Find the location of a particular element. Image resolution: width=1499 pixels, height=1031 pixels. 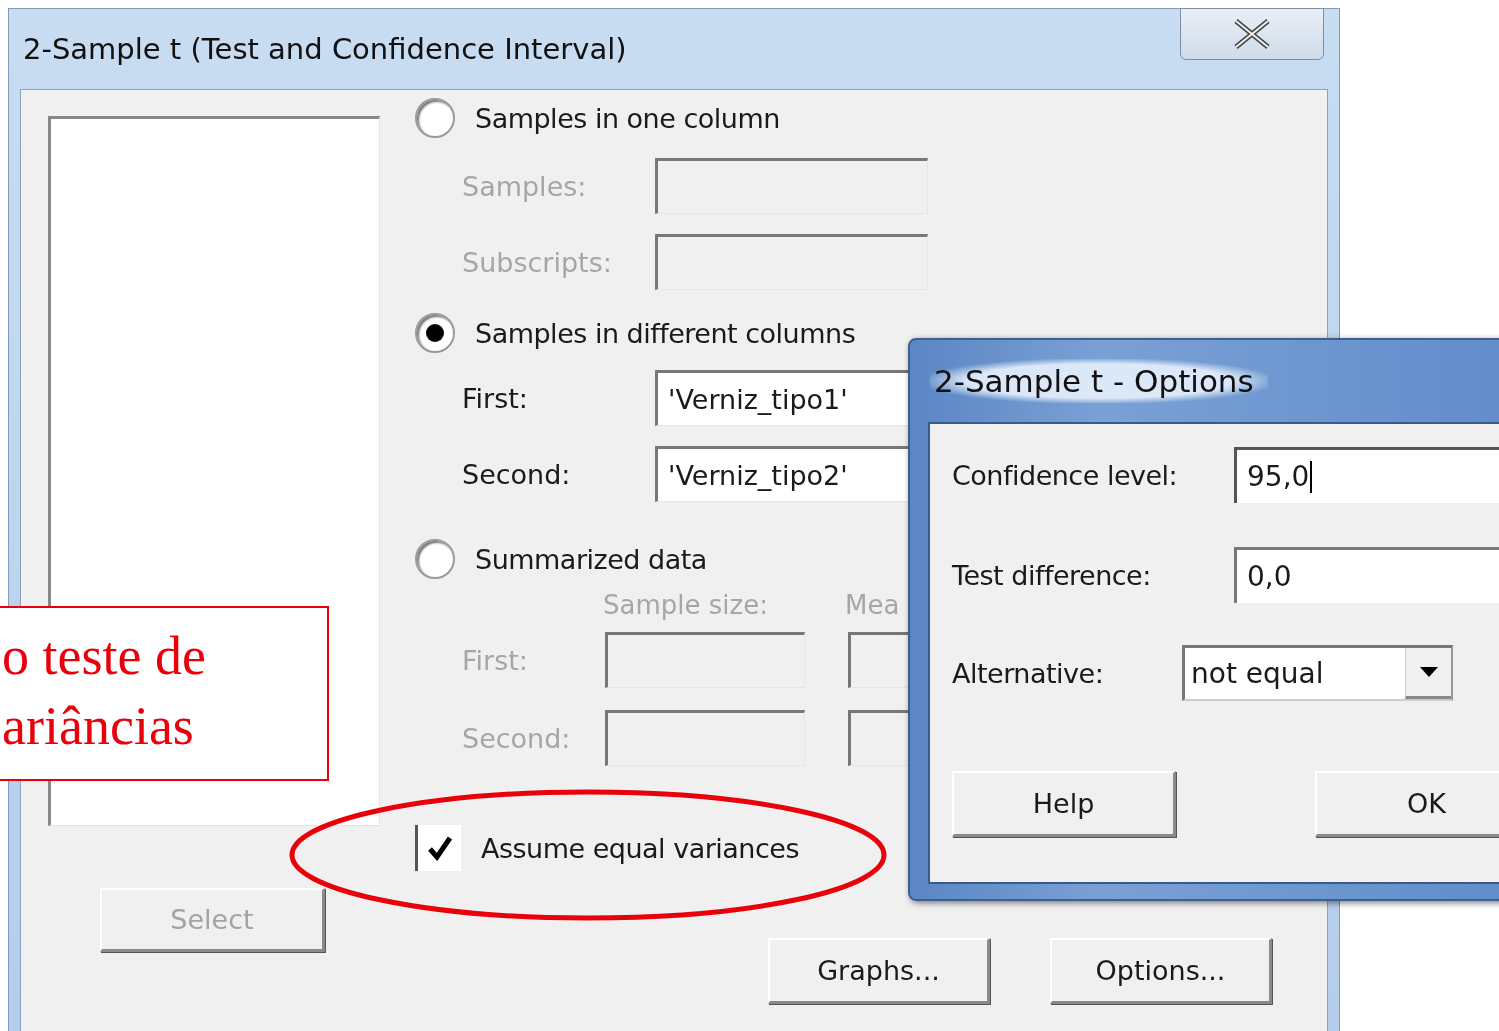

annotation-text: ariâncias is located at coordinates (98, 726).